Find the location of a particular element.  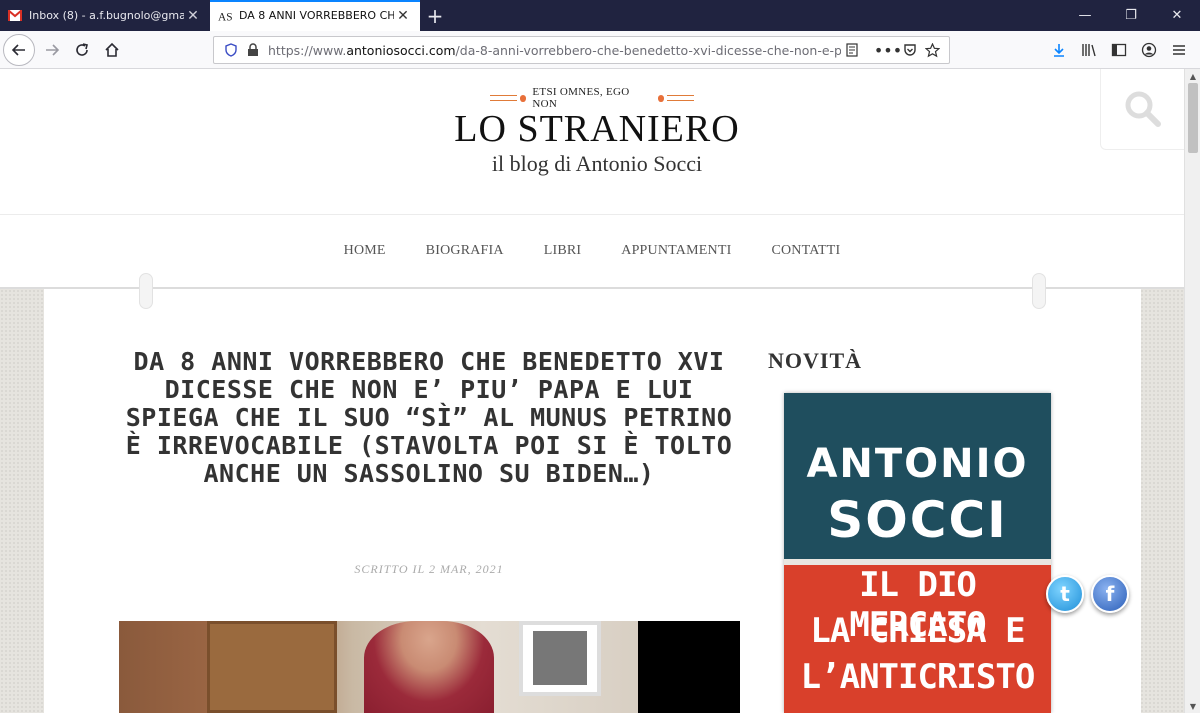

twitter-share-button: t is located at coordinates (1065, 594).